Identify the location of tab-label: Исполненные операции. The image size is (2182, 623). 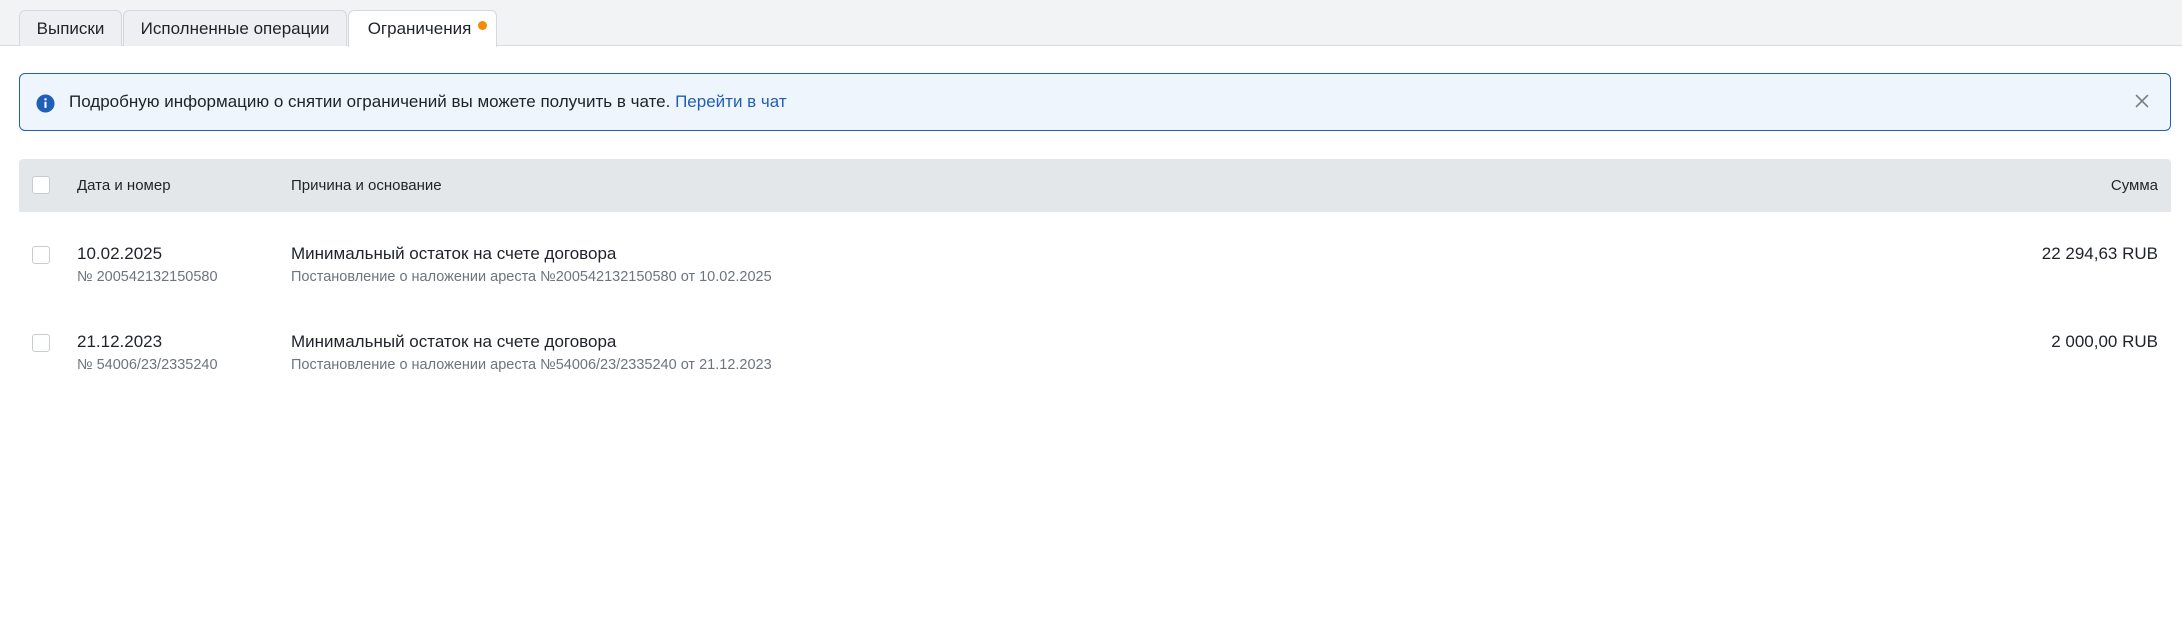
(235, 28).